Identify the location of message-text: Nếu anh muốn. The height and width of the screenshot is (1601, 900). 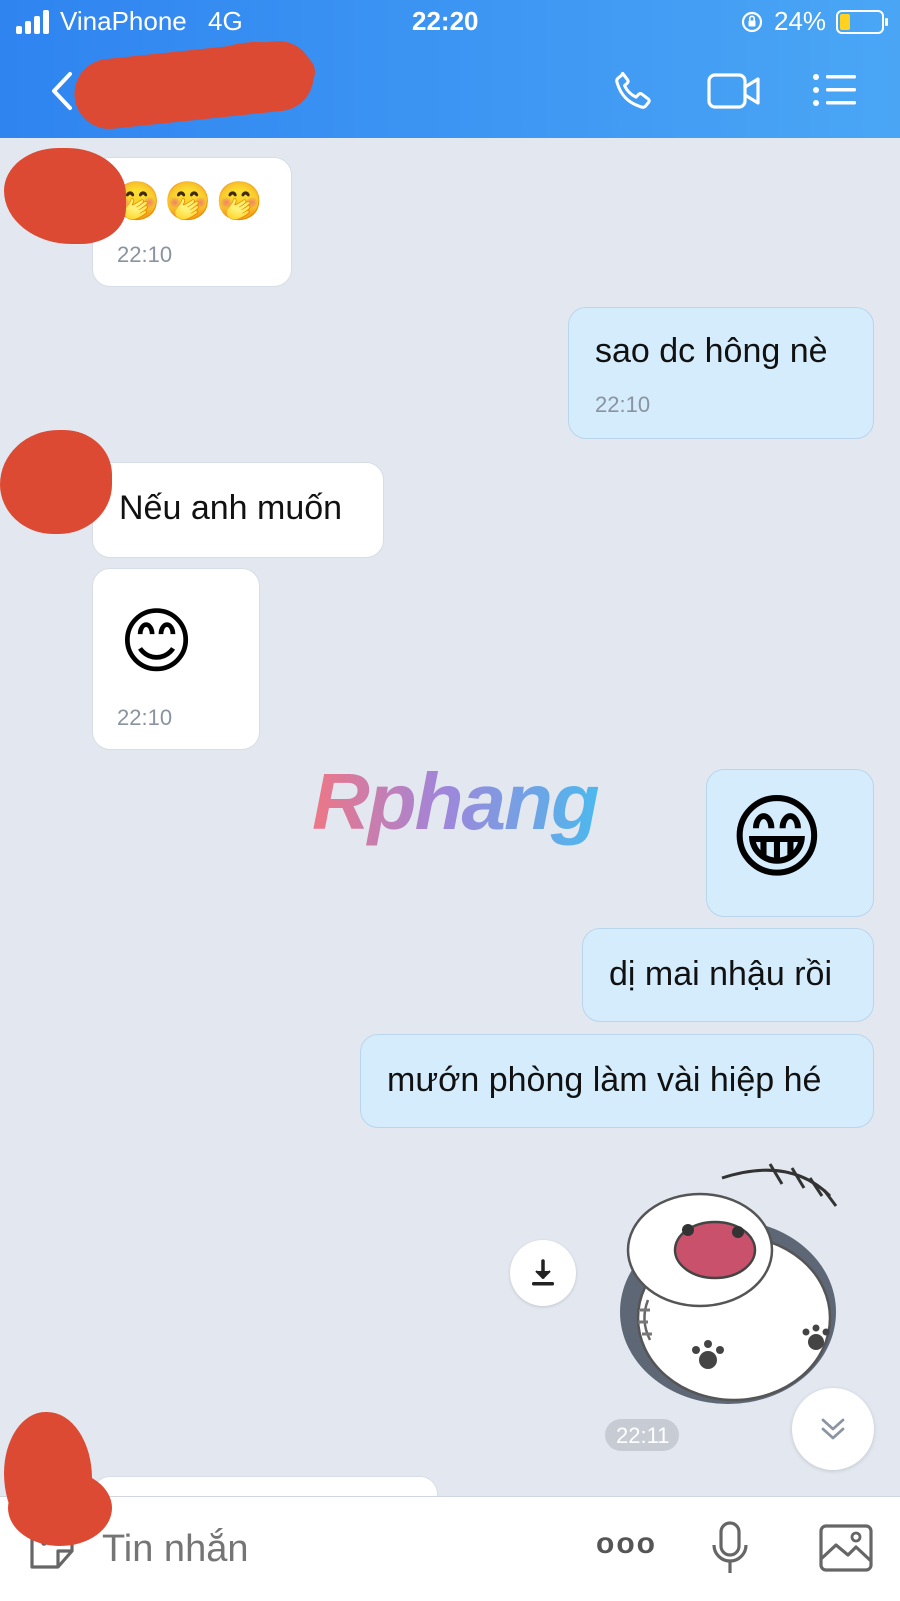
(231, 508).